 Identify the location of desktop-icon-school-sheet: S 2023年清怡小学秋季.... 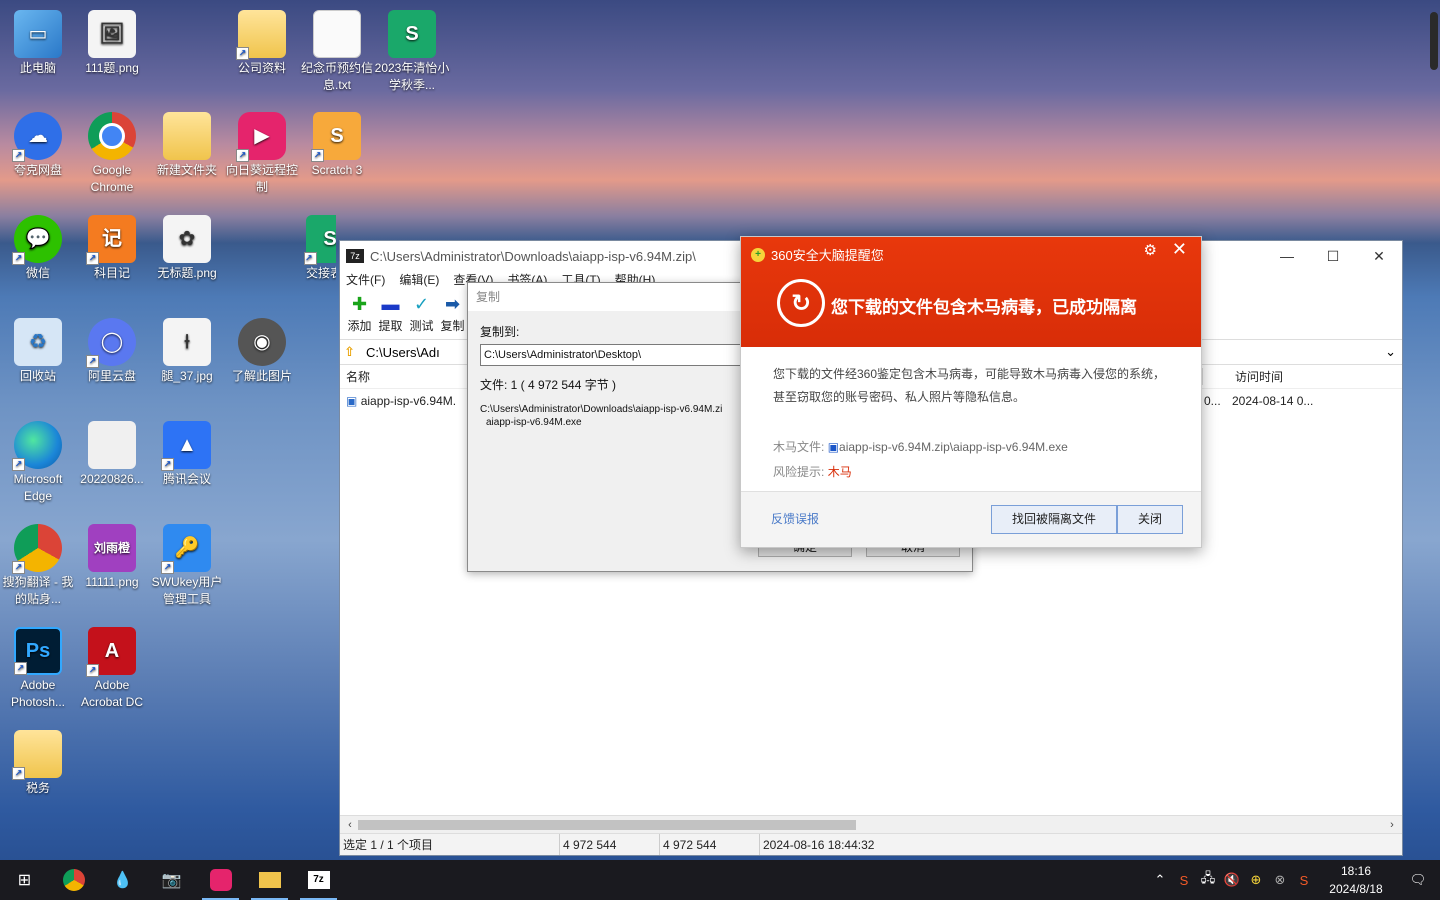
(412, 52).